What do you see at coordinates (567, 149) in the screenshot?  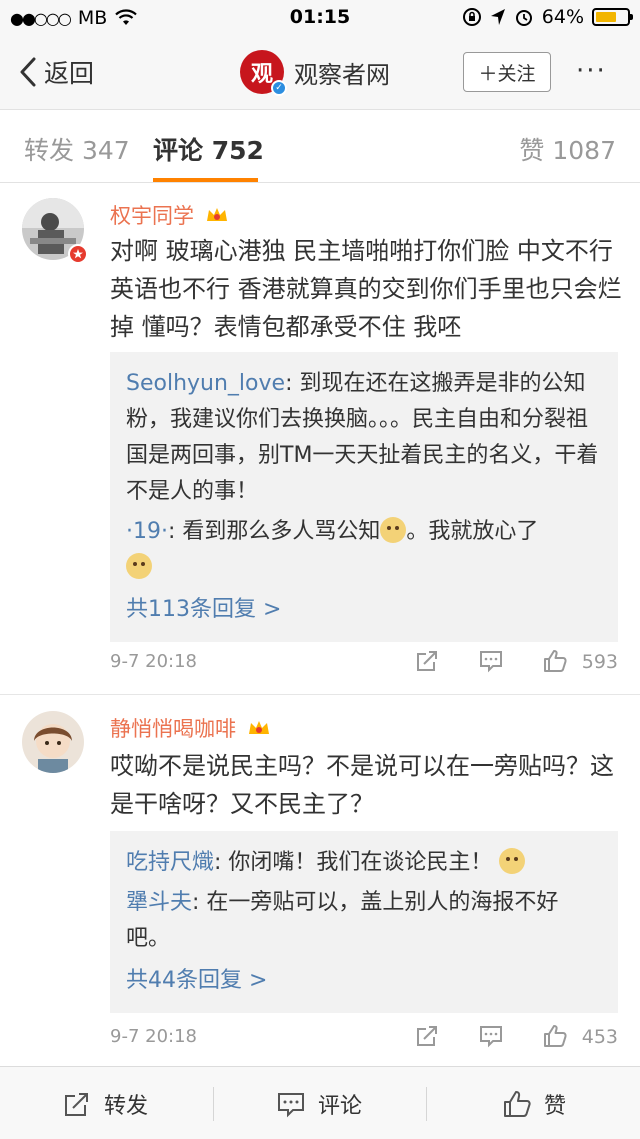 I see `tab-likes: 赞 1087` at bounding box center [567, 149].